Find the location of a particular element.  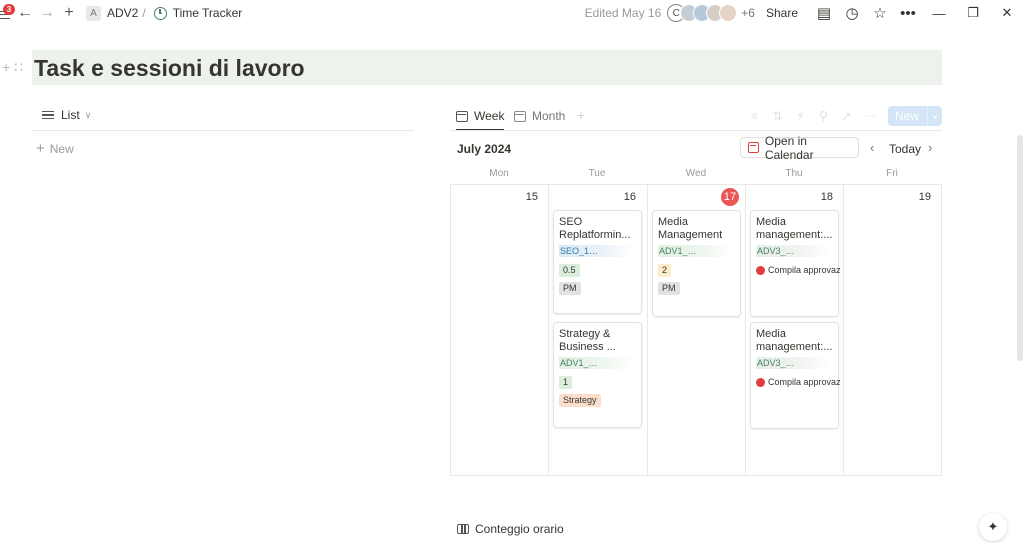

day-column-fri: 19 is located at coordinates (892, 330).